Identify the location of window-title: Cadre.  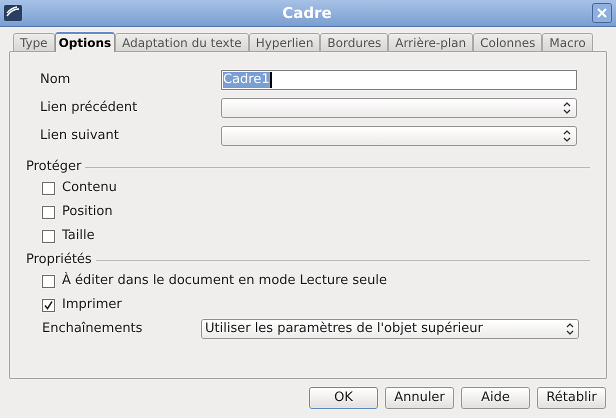
(307, 13).